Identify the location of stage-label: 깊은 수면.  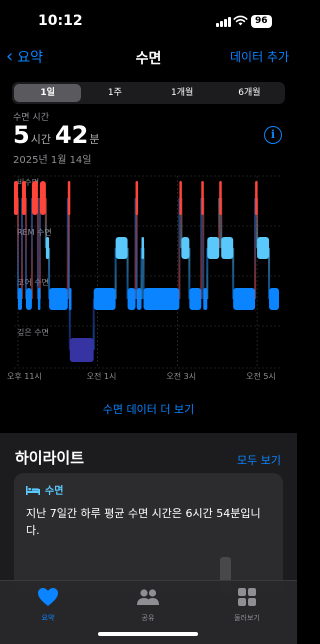
(33, 332).